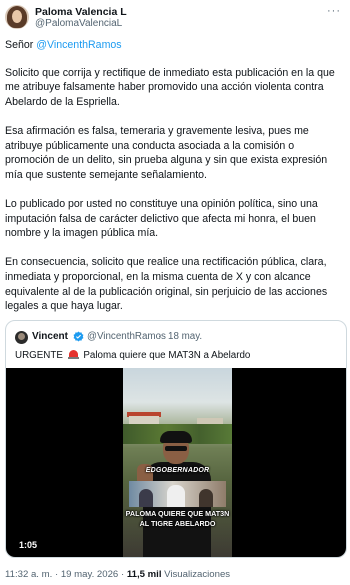 This screenshot has height=585, width=350. What do you see at coordinates (197, 574) in the screenshot?
I see `views-label: Visualizaciones` at bounding box center [197, 574].